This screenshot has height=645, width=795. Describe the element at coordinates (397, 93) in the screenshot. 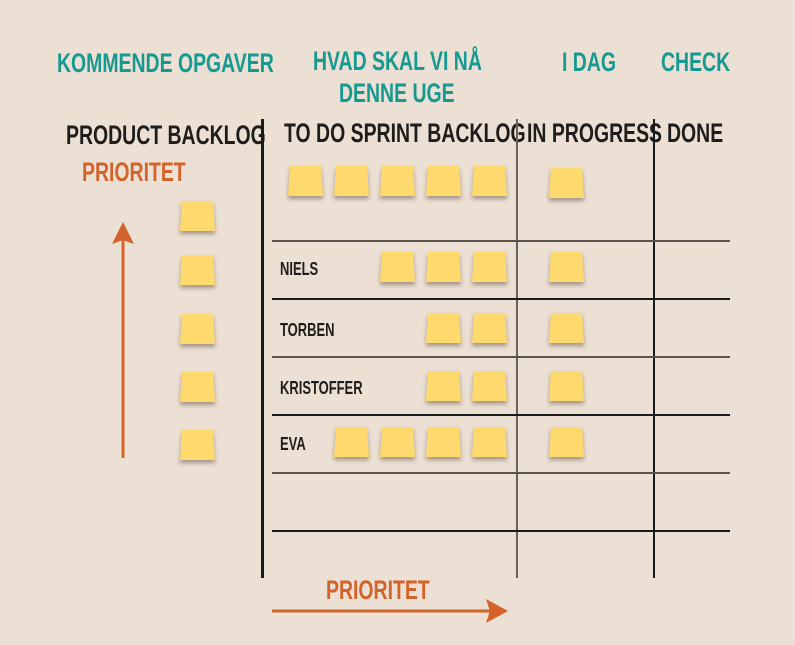

I see `header-this-week-line2: DENNE UGE` at that location.